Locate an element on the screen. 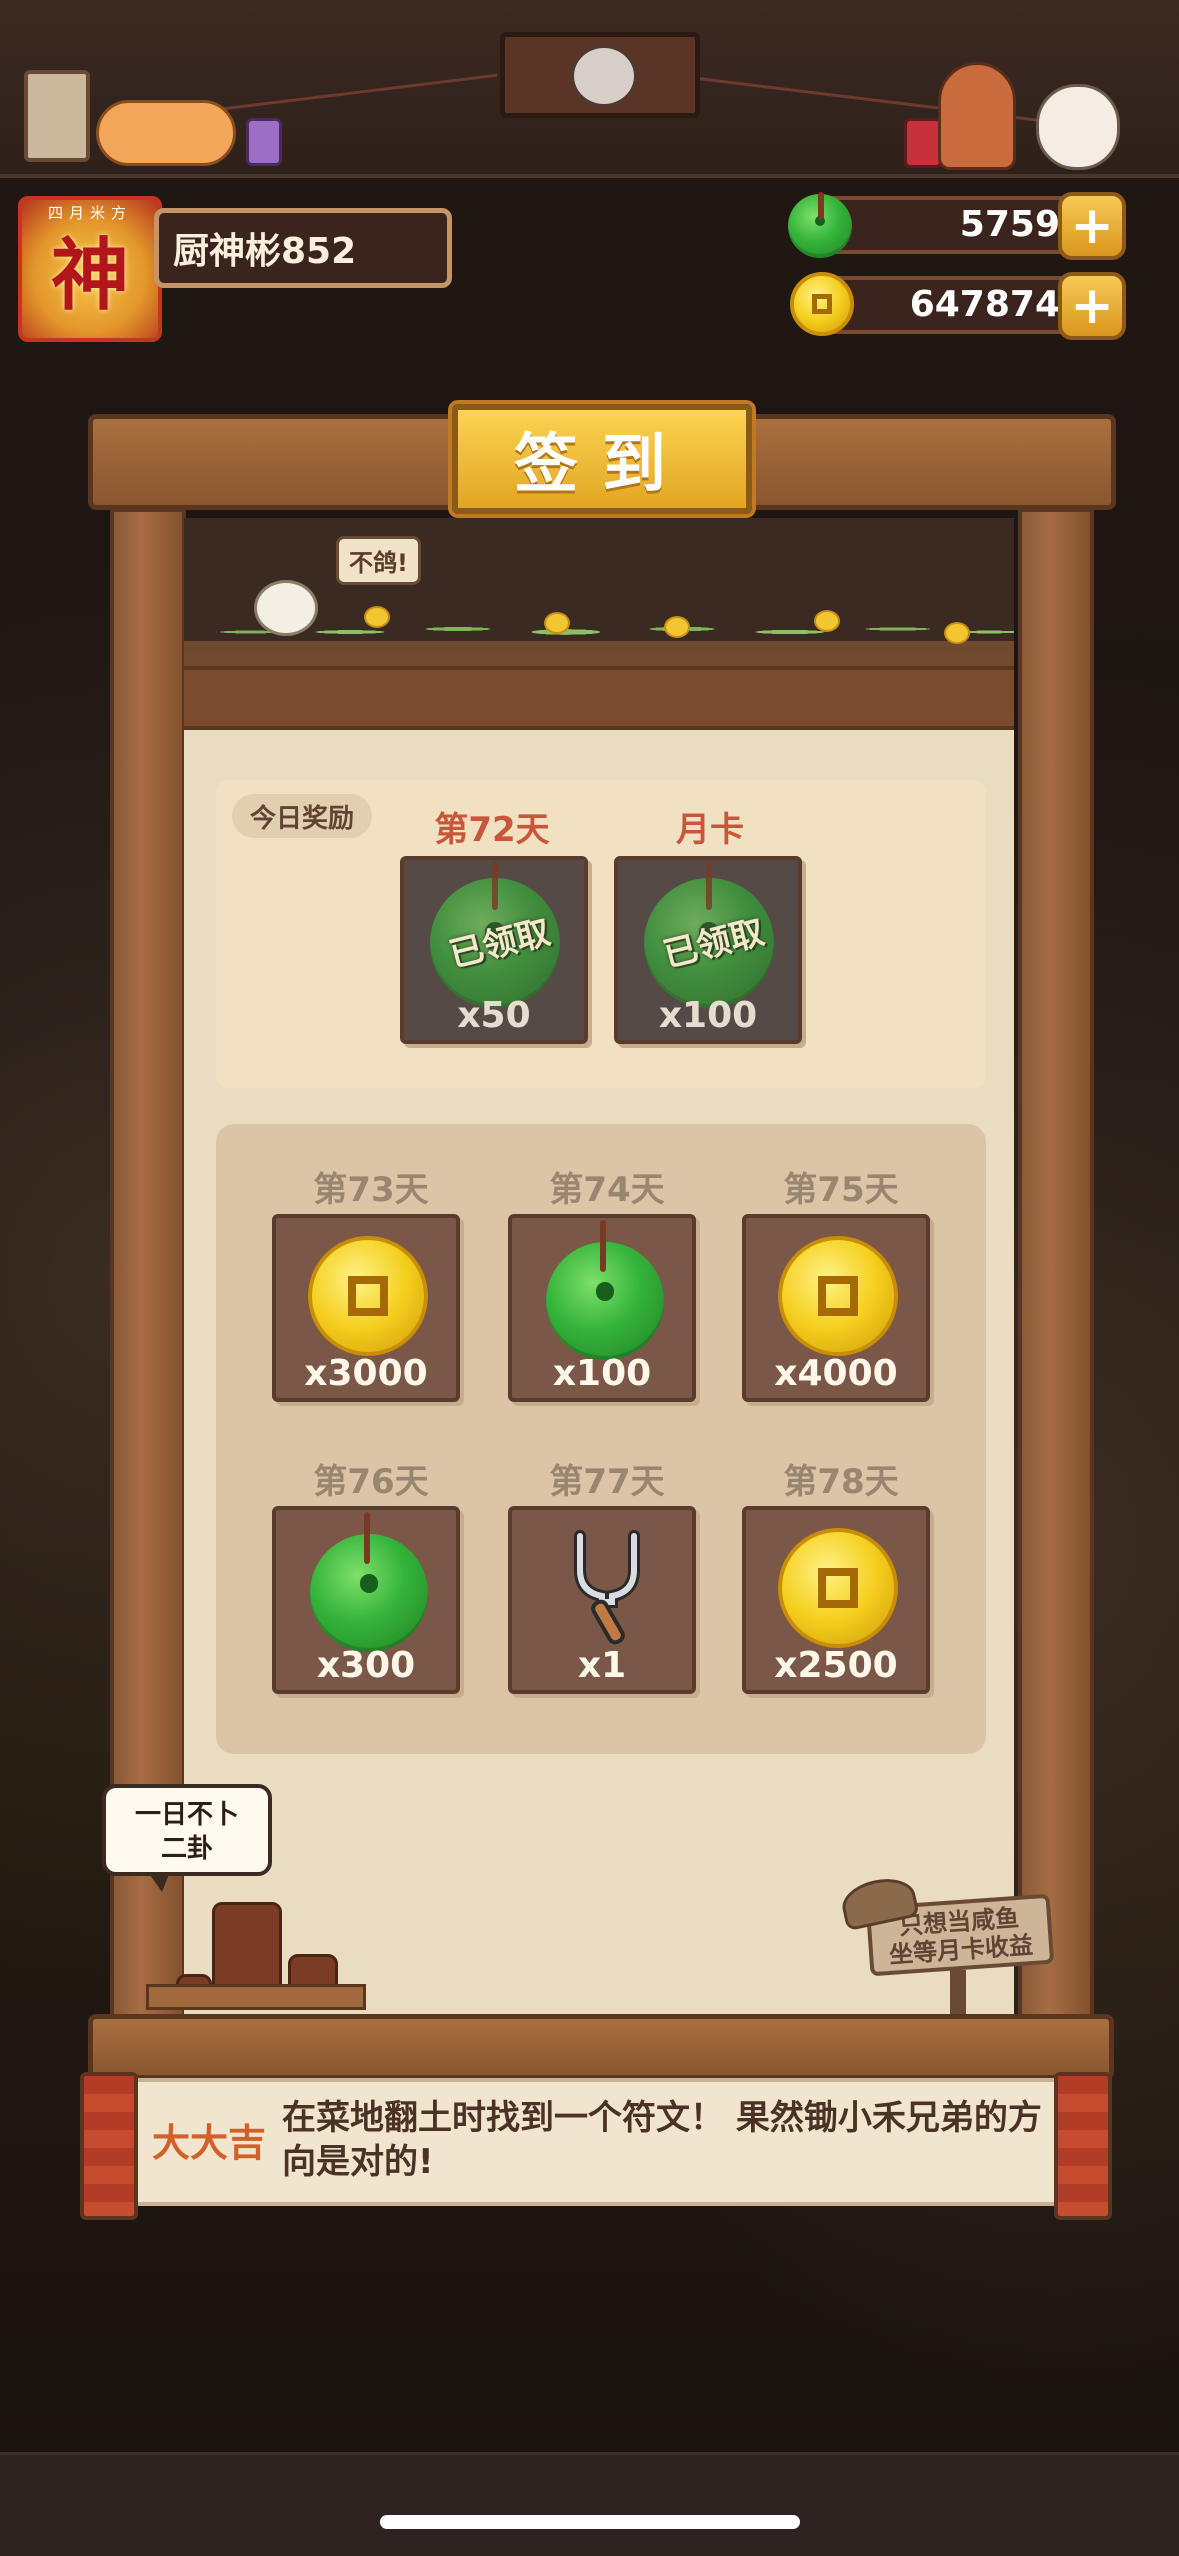 Image resolution: width=1179 pixels, height=2556 pixels. day-label: 第75天 is located at coordinates (841, 1190).